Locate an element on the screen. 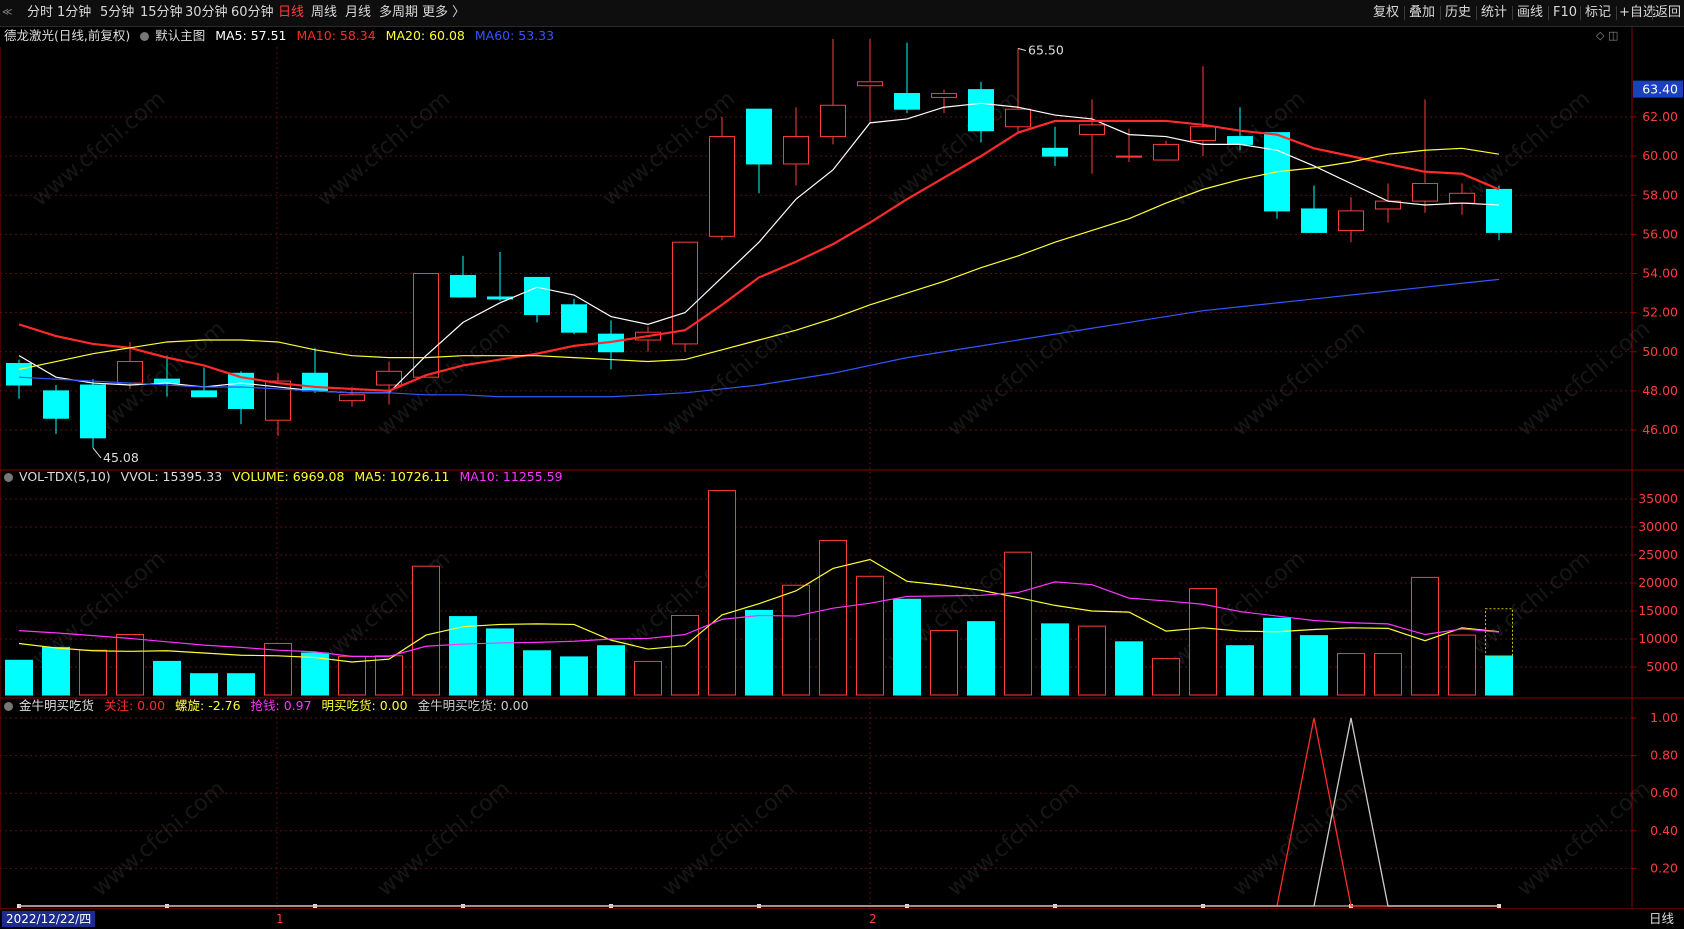  back-button: 返回 is located at coordinates (1668, 13).